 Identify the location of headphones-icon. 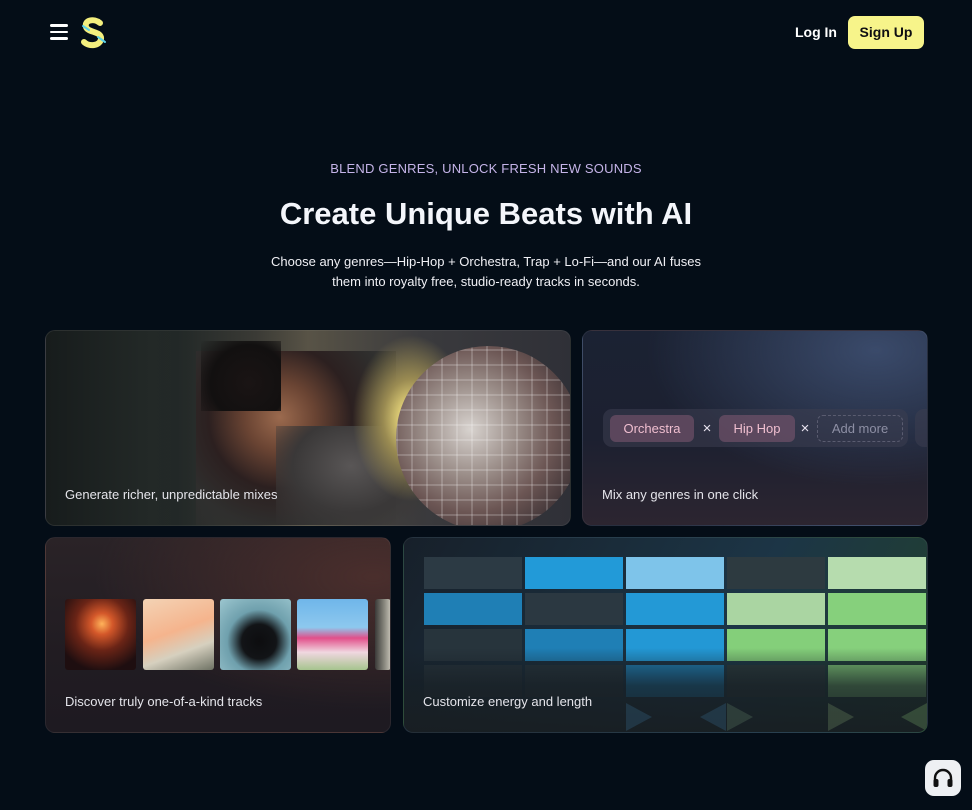
(943, 777).